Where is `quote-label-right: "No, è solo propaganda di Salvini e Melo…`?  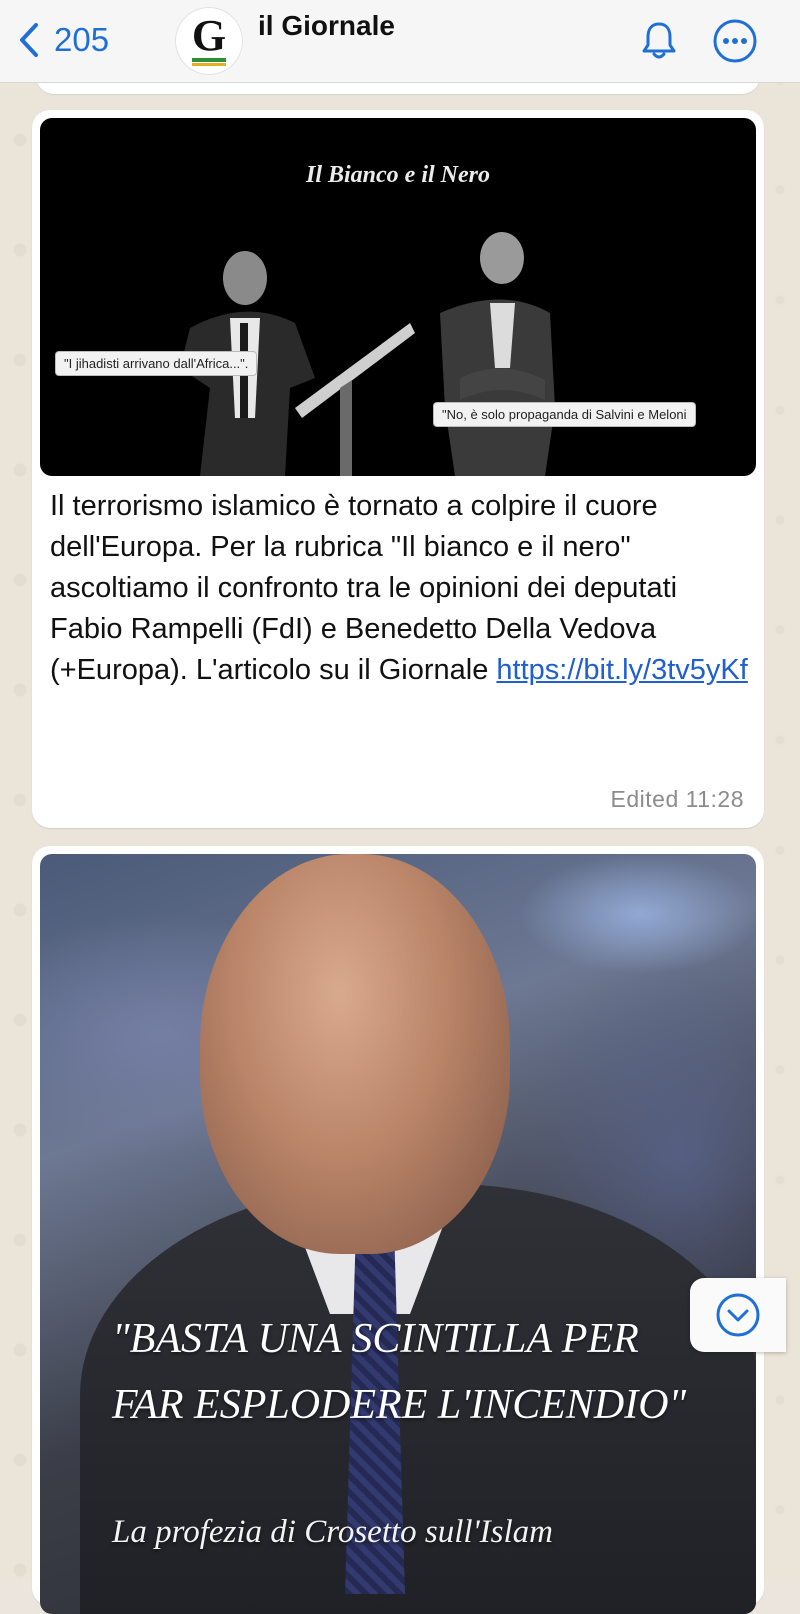 quote-label-right: "No, è solo propaganda di Salvini e Melo… is located at coordinates (564, 414).